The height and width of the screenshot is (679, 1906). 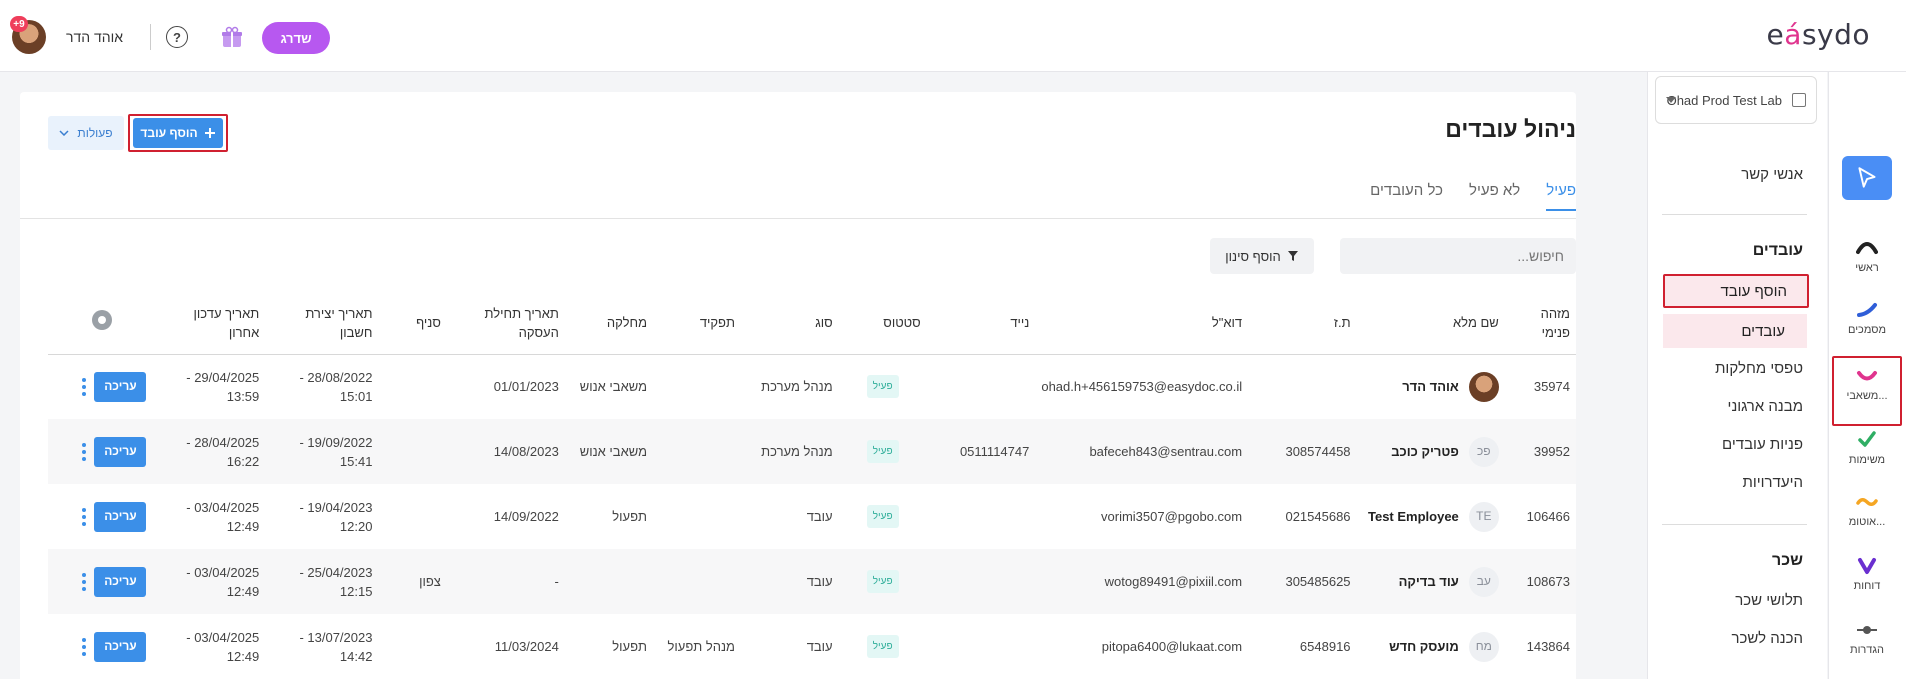 What do you see at coordinates (1867, 256) in the screenshot?
I see `rail-item-home: ראשי` at bounding box center [1867, 256].